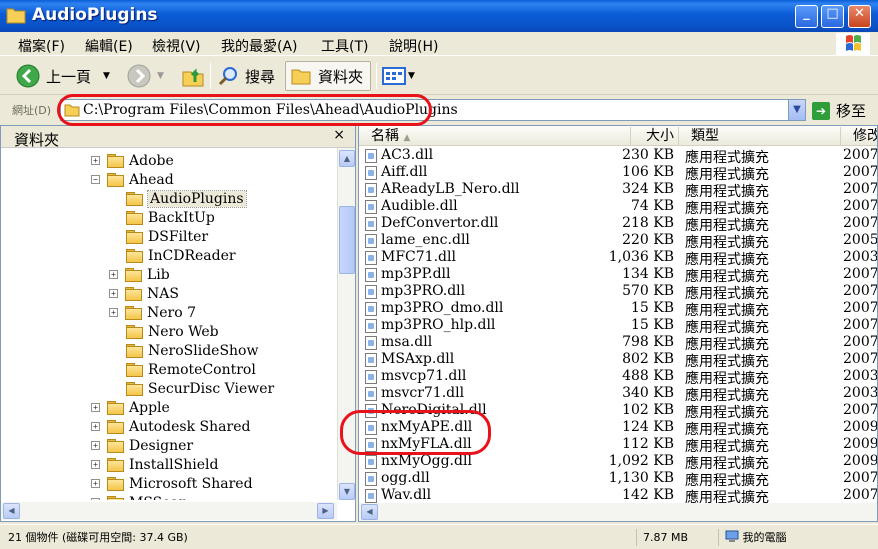 This screenshot has height=549, width=878. I want to click on file-name: nxMyOgg.dll, so click(426, 461).